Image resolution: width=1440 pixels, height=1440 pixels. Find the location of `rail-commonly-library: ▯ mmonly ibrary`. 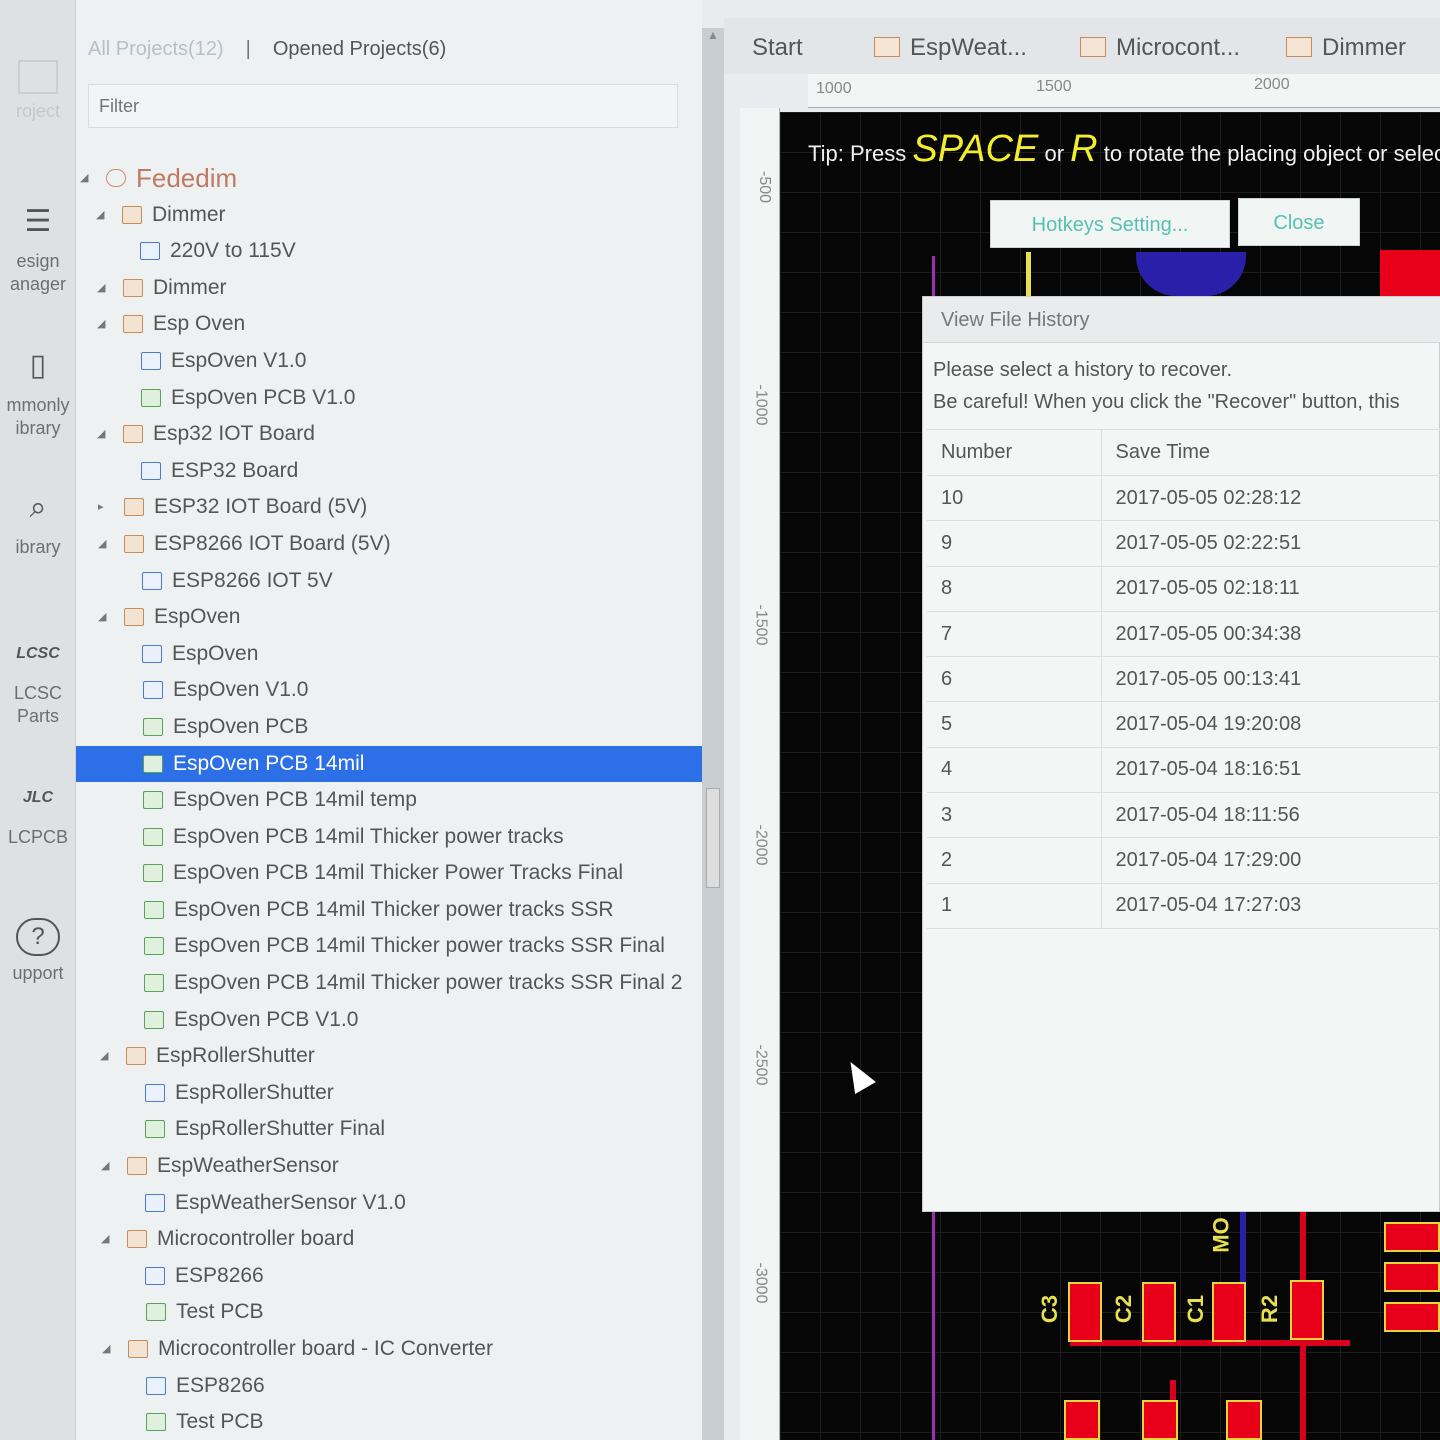

rail-commonly-library: ▯ mmonly ibrary is located at coordinates (38, 392).